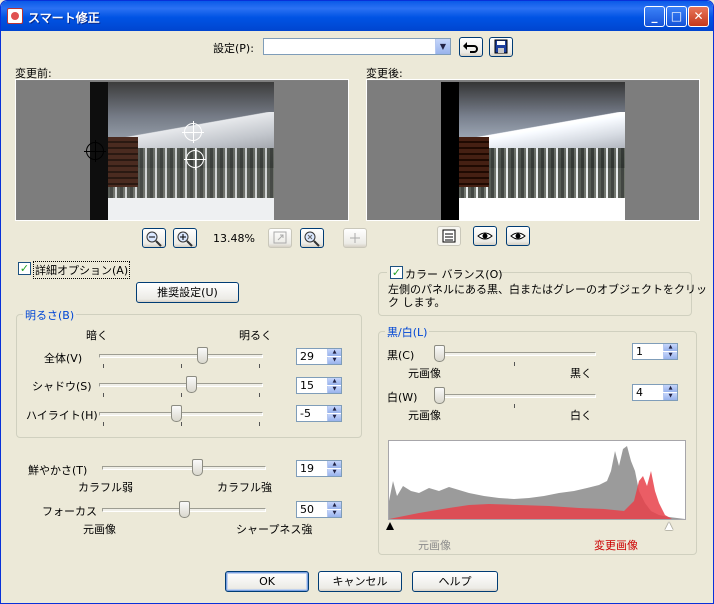 This screenshot has width=714, height=604. What do you see at coordinates (355, 238) in the screenshot?
I see `move-button` at bounding box center [355, 238].